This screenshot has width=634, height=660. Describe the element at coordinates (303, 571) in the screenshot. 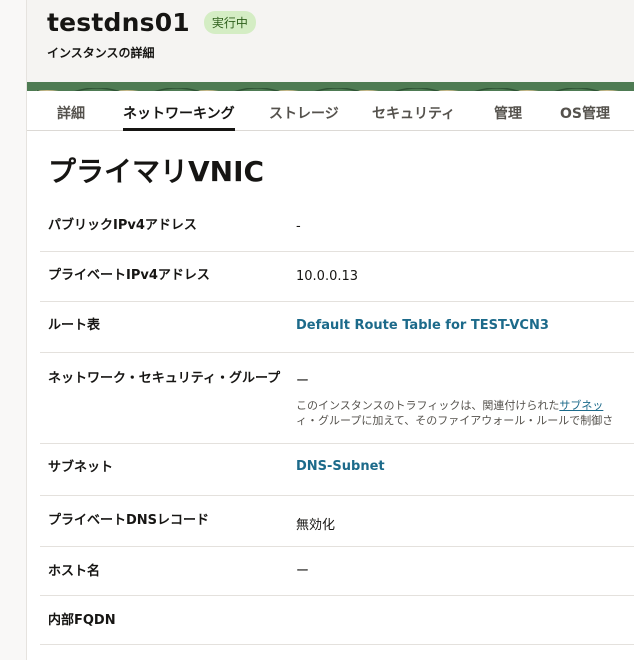

I see `field-value-hostname: ー` at that location.